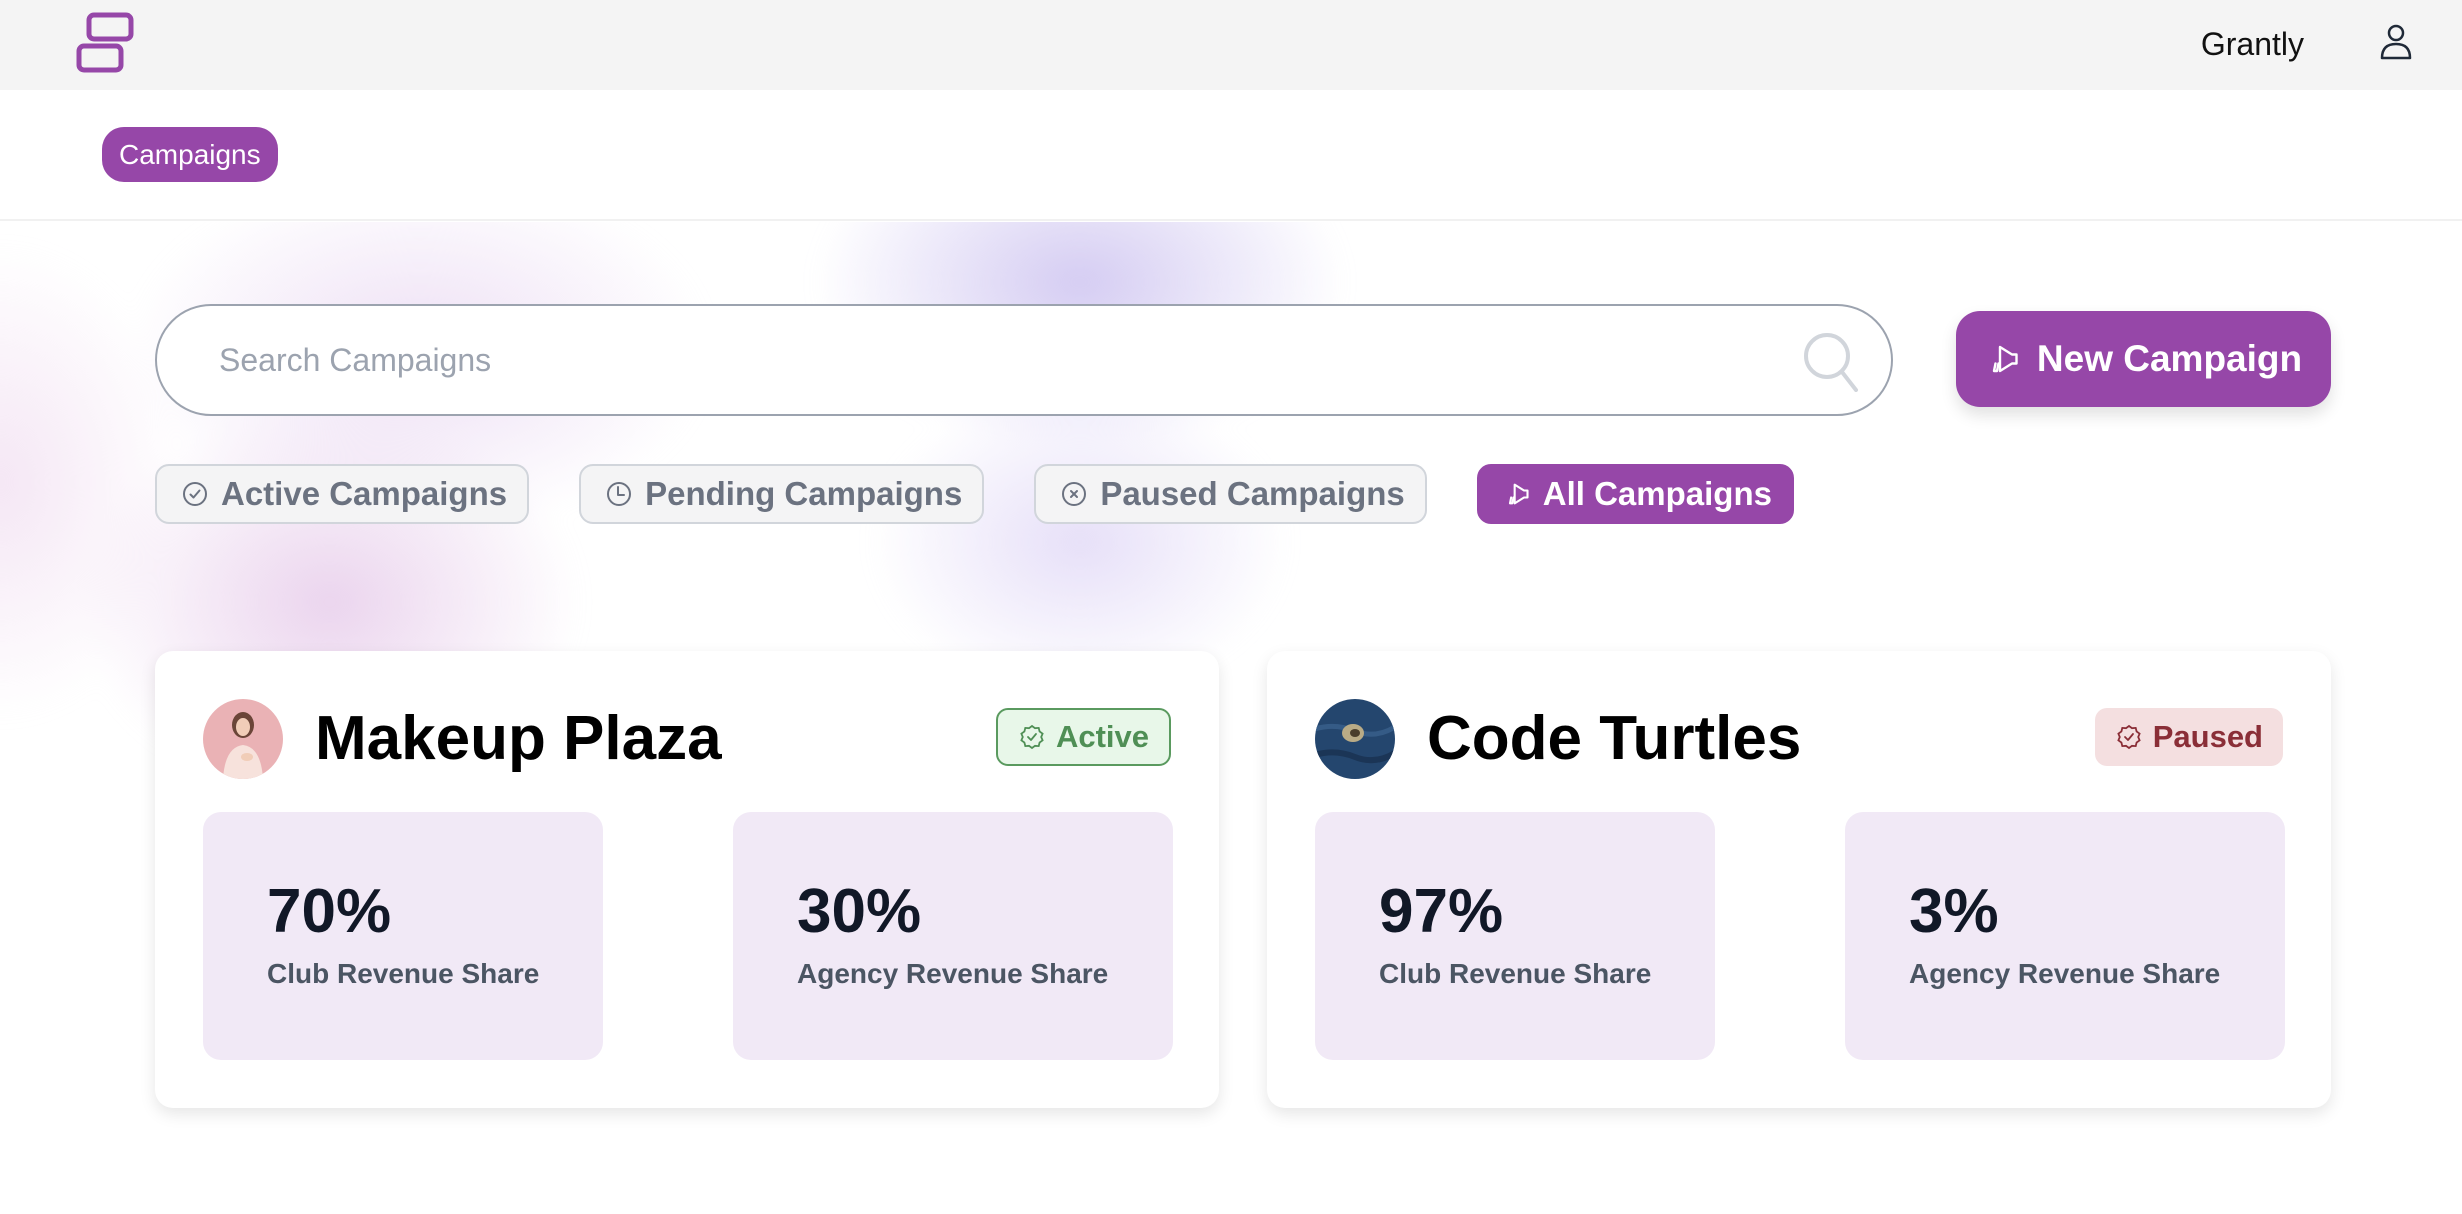  What do you see at coordinates (190, 154) in the screenshot?
I see `tab-campaigns: Campaigns` at bounding box center [190, 154].